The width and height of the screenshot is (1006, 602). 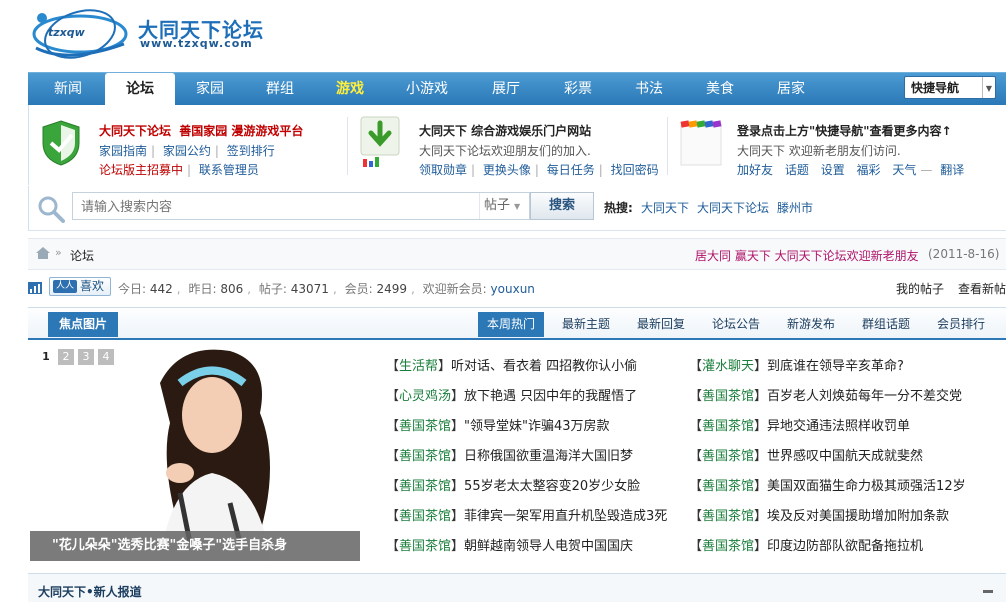 What do you see at coordinates (835, 366) in the screenshot?
I see `news-title: 到底谁在领导辛亥革命?` at bounding box center [835, 366].